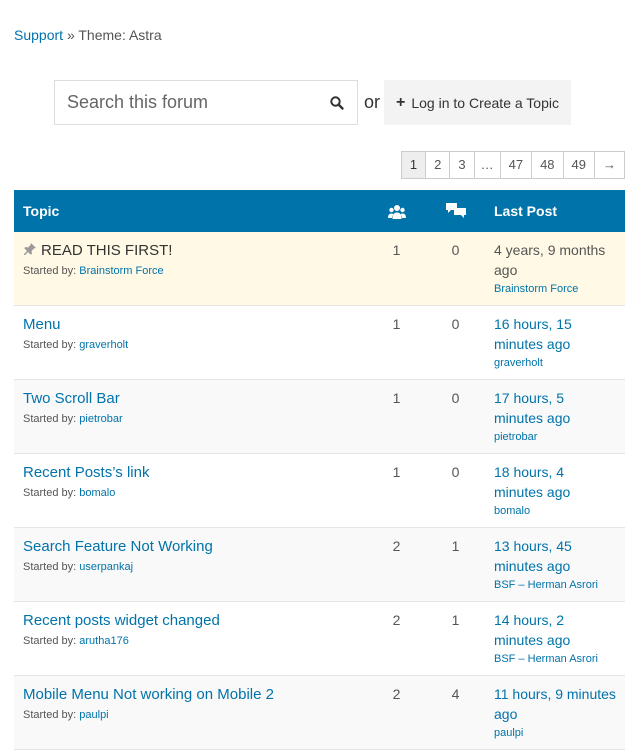 The image size is (640, 750). What do you see at coordinates (30, 249) in the screenshot?
I see `pin-icon` at bounding box center [30, 249].